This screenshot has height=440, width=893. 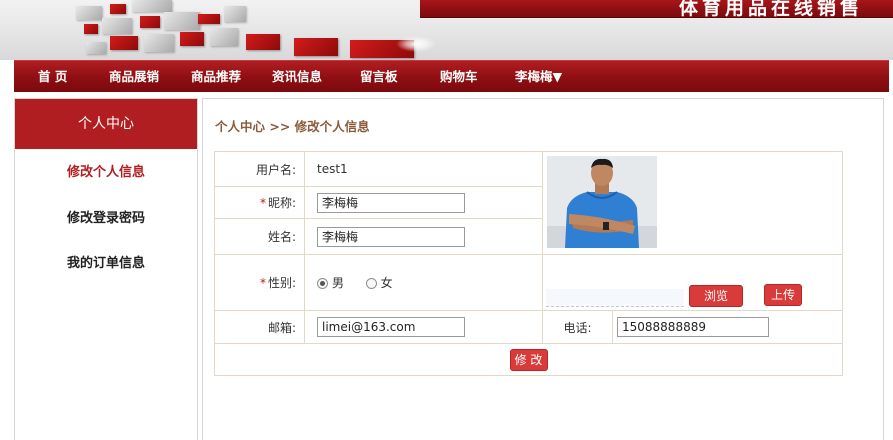 What do you see at coordinates (391, 236) in the screenshot?
I see `realname-input: 李梅梅` at bounding box center [391, 236].